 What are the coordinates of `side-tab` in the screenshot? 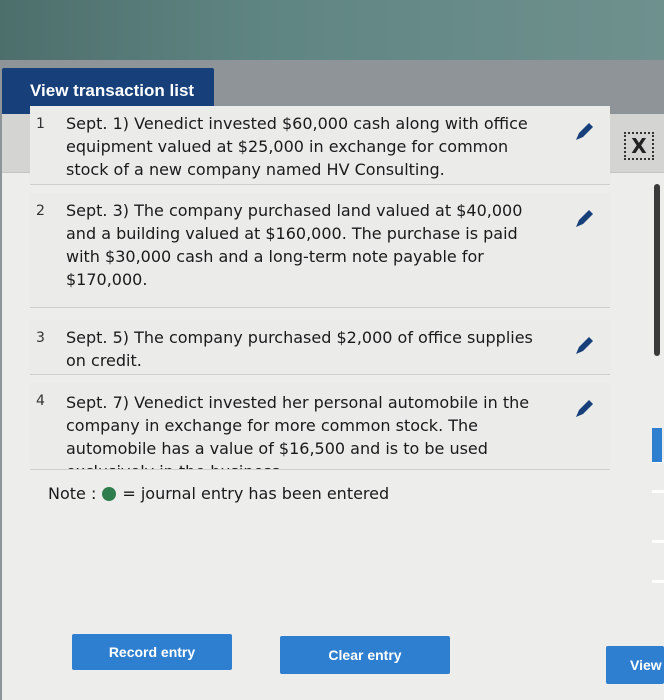 It's located at (657, 445).